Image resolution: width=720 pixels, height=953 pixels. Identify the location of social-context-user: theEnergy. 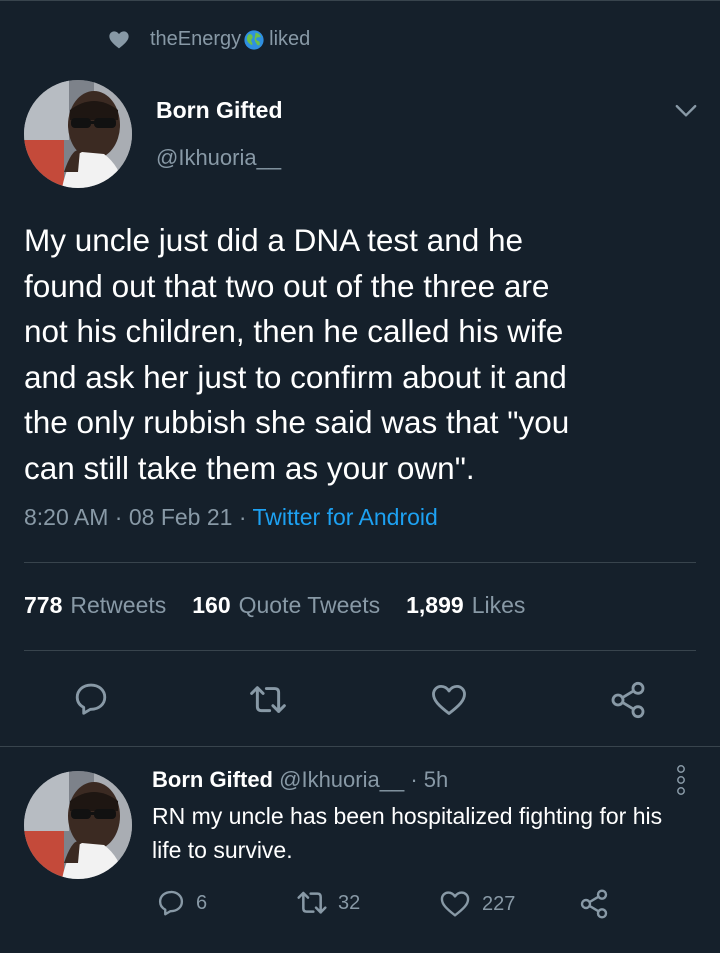
(195, 39).